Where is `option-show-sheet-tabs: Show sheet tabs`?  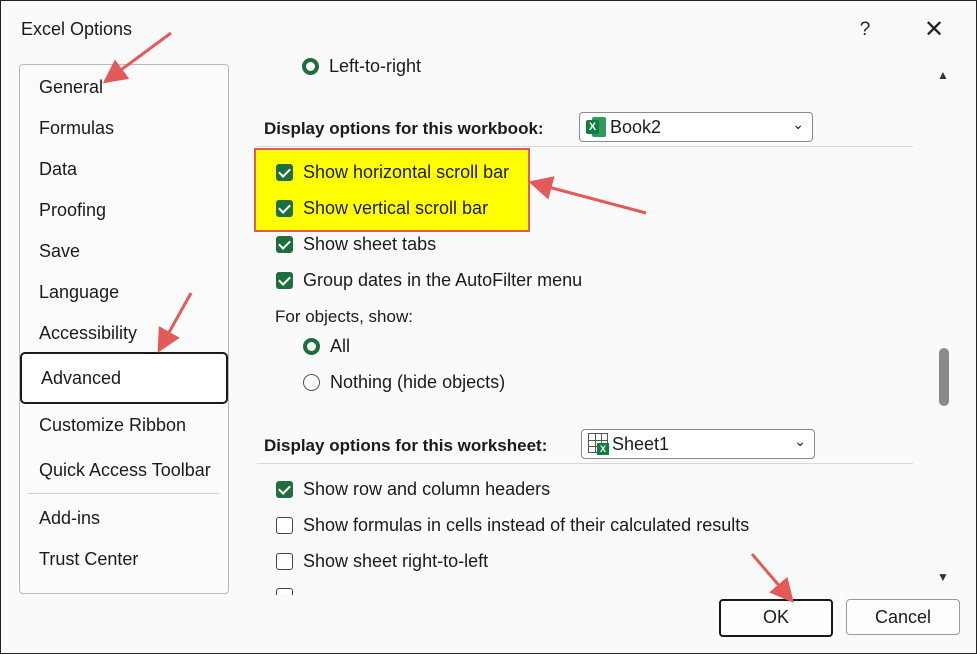 option-show-sheet-tabs: Show sheet tabs is located at coordinates (356, 244).